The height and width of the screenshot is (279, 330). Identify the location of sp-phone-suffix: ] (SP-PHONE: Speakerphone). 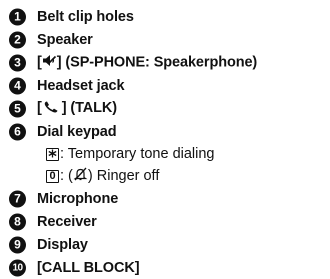
(157, 62).